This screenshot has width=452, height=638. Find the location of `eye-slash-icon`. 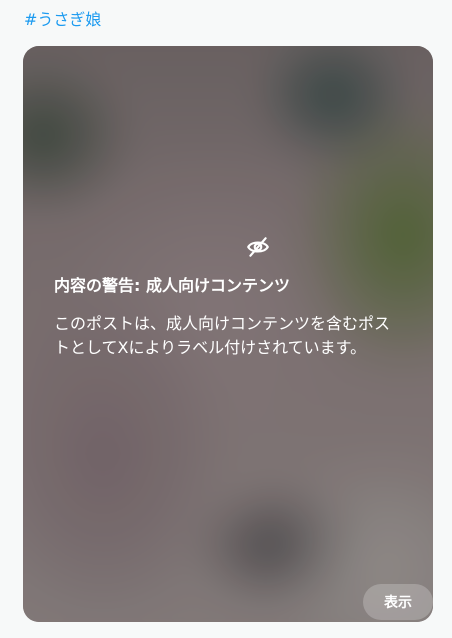

eye-slash-icon is located at coordinates (258, 247).